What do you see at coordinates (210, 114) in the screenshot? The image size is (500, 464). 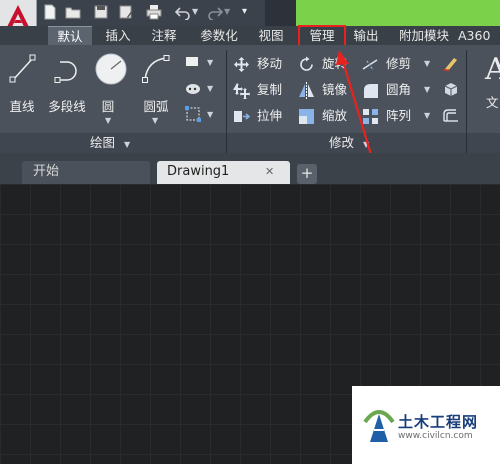 I see `boundary-dropdown-icon: ▼` at bounding box center [210, 114].